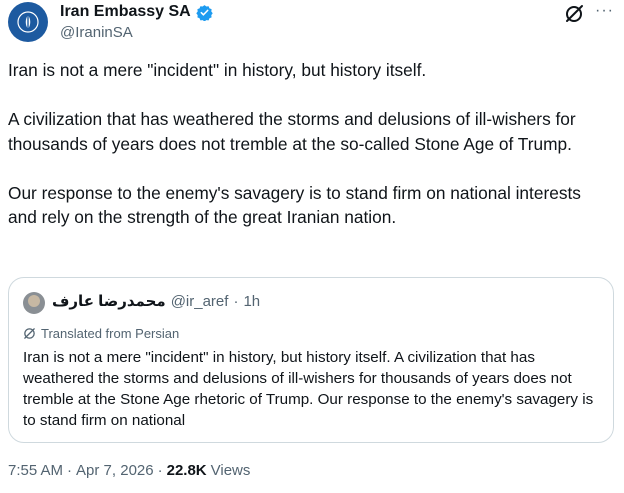  Describe the element at coordinates (251, 301) in the screenshot. I see `quoted-timestamp: 1h` at that location.